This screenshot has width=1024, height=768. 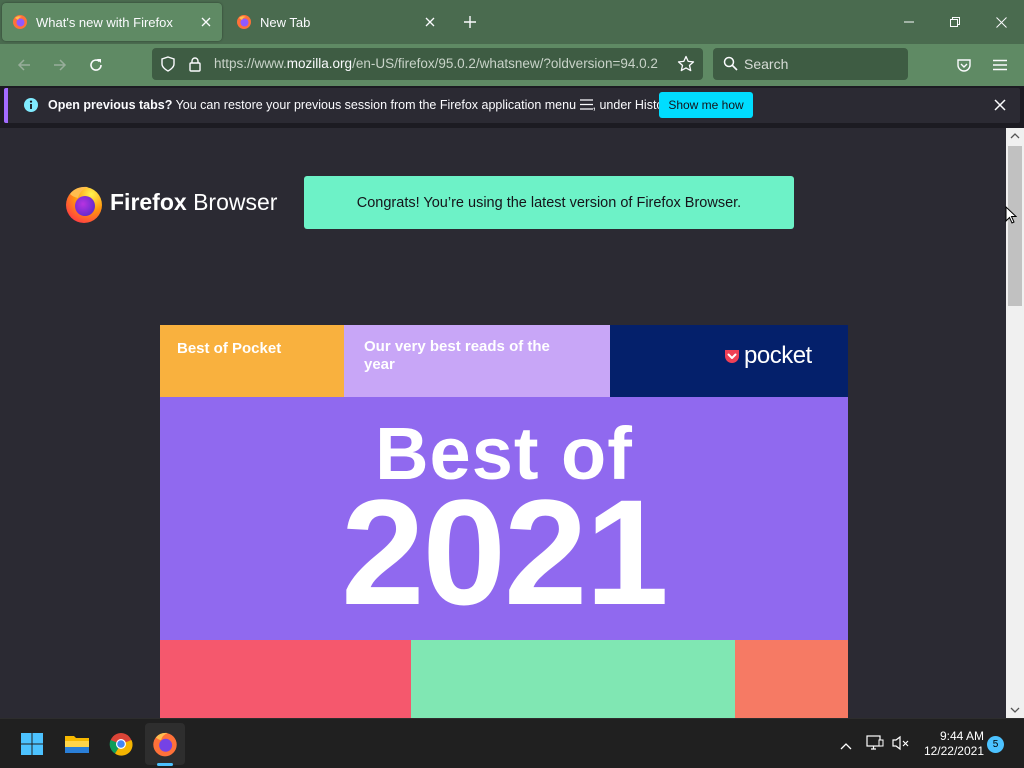 I want to click on restore-icon, so click(x=955, y=22).